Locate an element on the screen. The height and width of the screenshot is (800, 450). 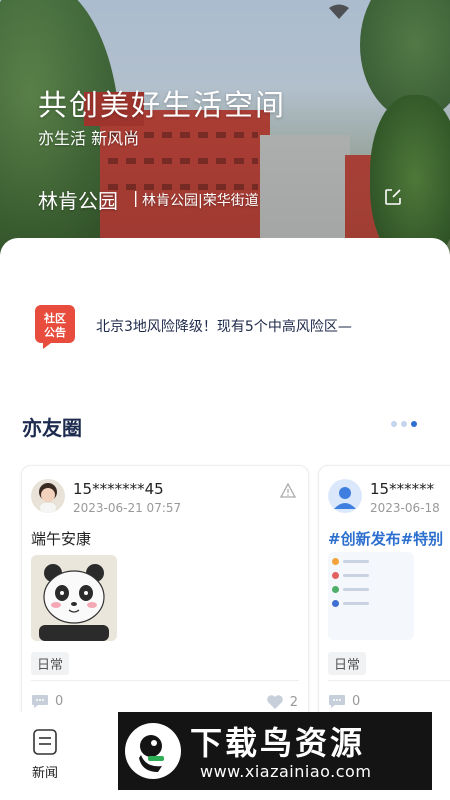
tab-news: 新闻 is located at coordinates (45, 754).